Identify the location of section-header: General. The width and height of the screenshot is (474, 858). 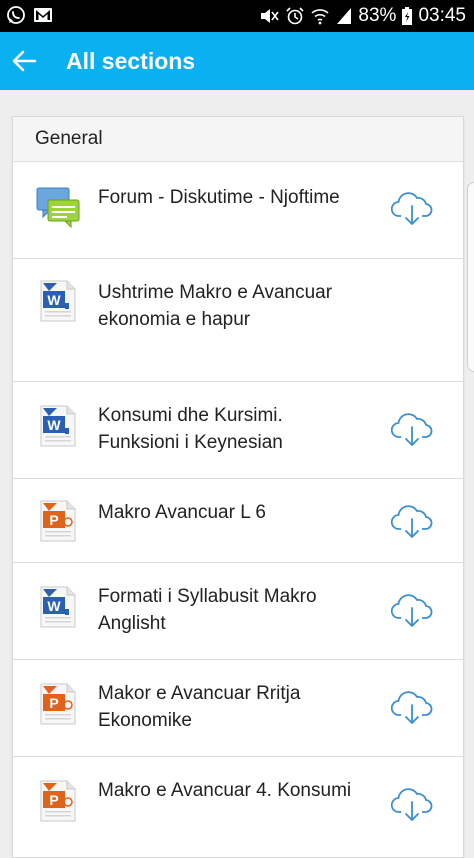
(238, 139).